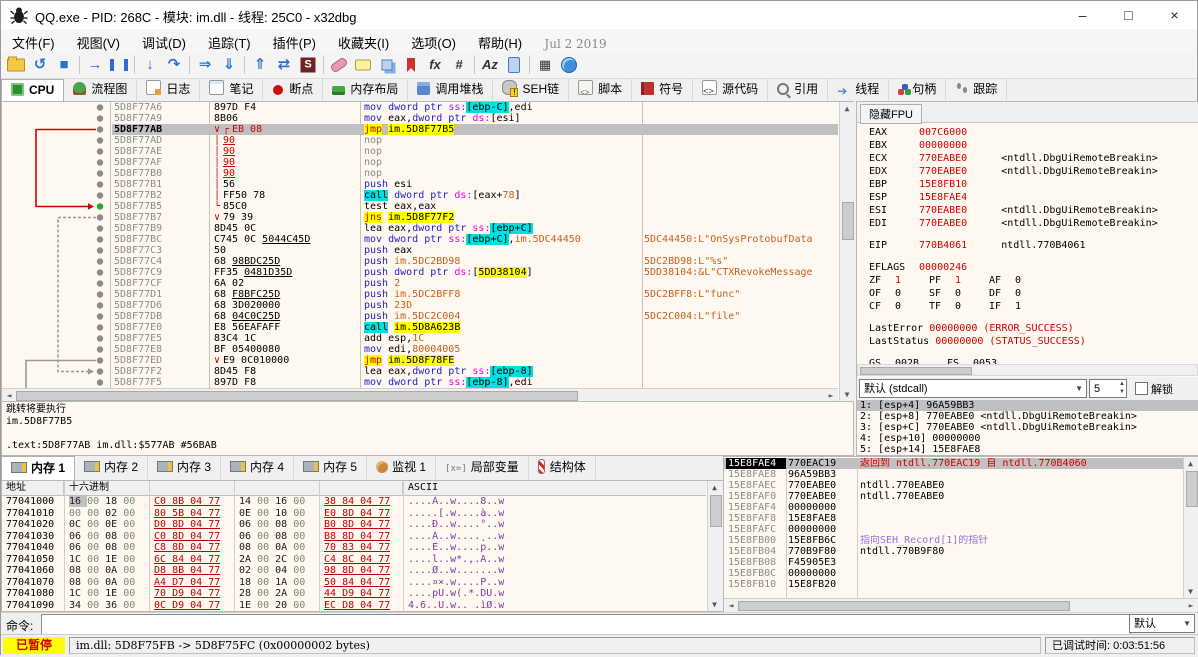 Image resolution: width=1198 pixels, height=657 pixels. What do you see at coordinates (101, 89) in the screenshot?
I see `tab-流程图: 流程图` at bounding box center [101, 89].